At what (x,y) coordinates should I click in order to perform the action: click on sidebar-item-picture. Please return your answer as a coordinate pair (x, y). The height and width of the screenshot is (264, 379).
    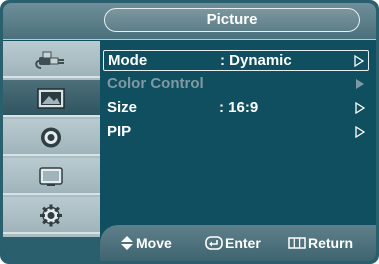
    Looking at the image, I should click on (51, 98).